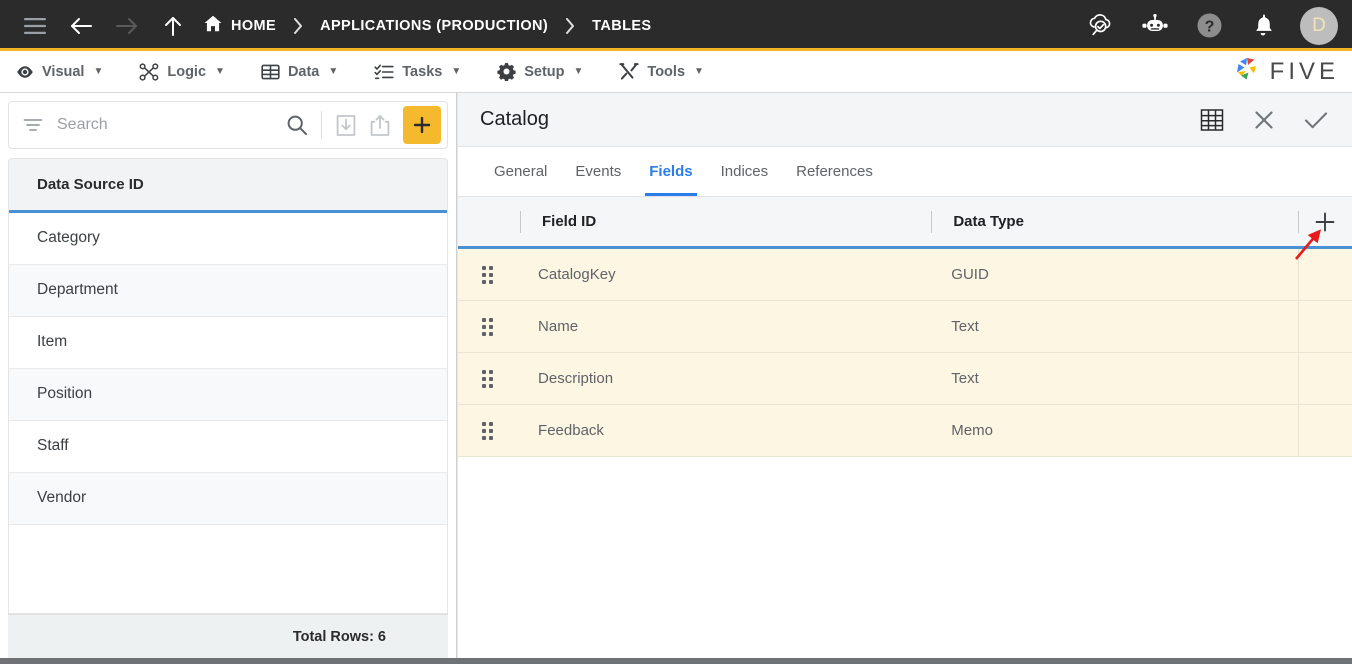  What do you see at coordinates (1316, 120) in the screenshot?
I see `confirm-check-icon` at bounding box center [1316, 120].